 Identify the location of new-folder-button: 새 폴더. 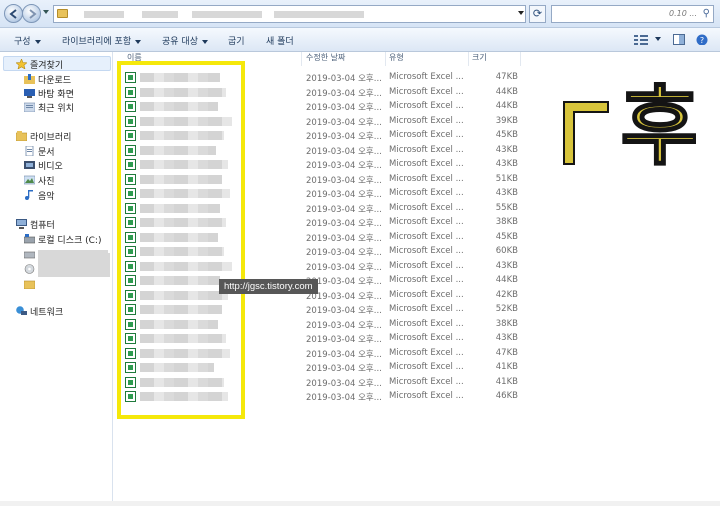
(280, 40).